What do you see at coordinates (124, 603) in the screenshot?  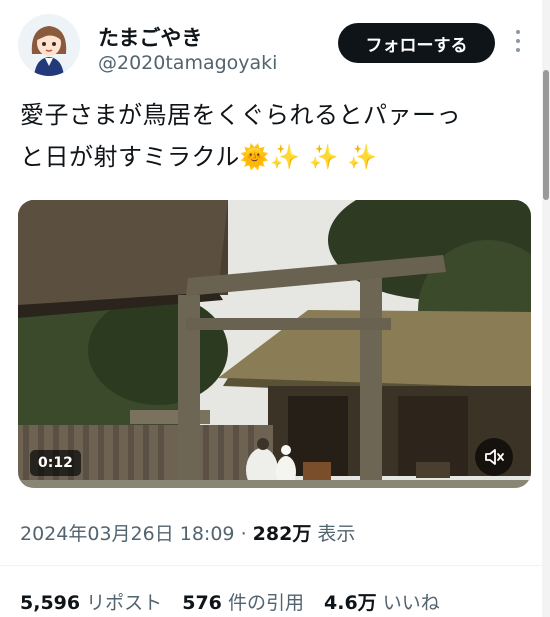 I see `reposts-label: リポスト` at bounding box center [124, 603].